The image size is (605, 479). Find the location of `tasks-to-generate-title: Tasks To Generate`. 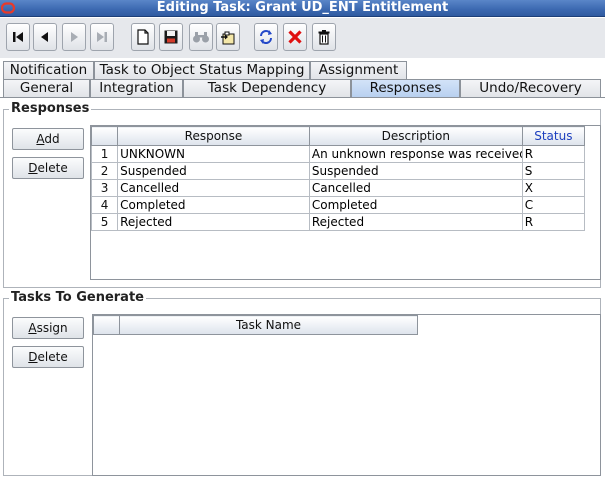

tasks-to-generate-title: Tasks To Generate is located at coordinates (77, 297).